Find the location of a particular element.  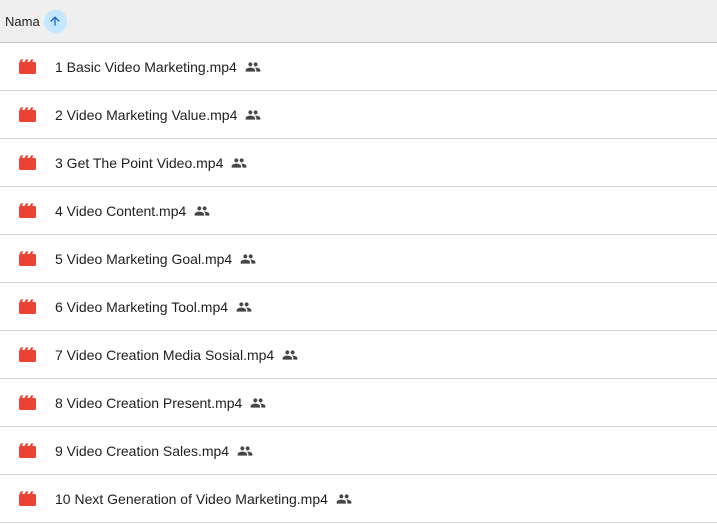

file-row: 2 Video Marketing Value.mp4 is located at coordinates (358, 115).